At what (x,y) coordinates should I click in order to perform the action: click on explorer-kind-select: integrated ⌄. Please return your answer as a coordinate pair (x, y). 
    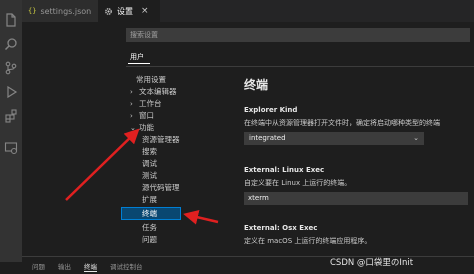
    Looking at the image, I should click on (334, 138).